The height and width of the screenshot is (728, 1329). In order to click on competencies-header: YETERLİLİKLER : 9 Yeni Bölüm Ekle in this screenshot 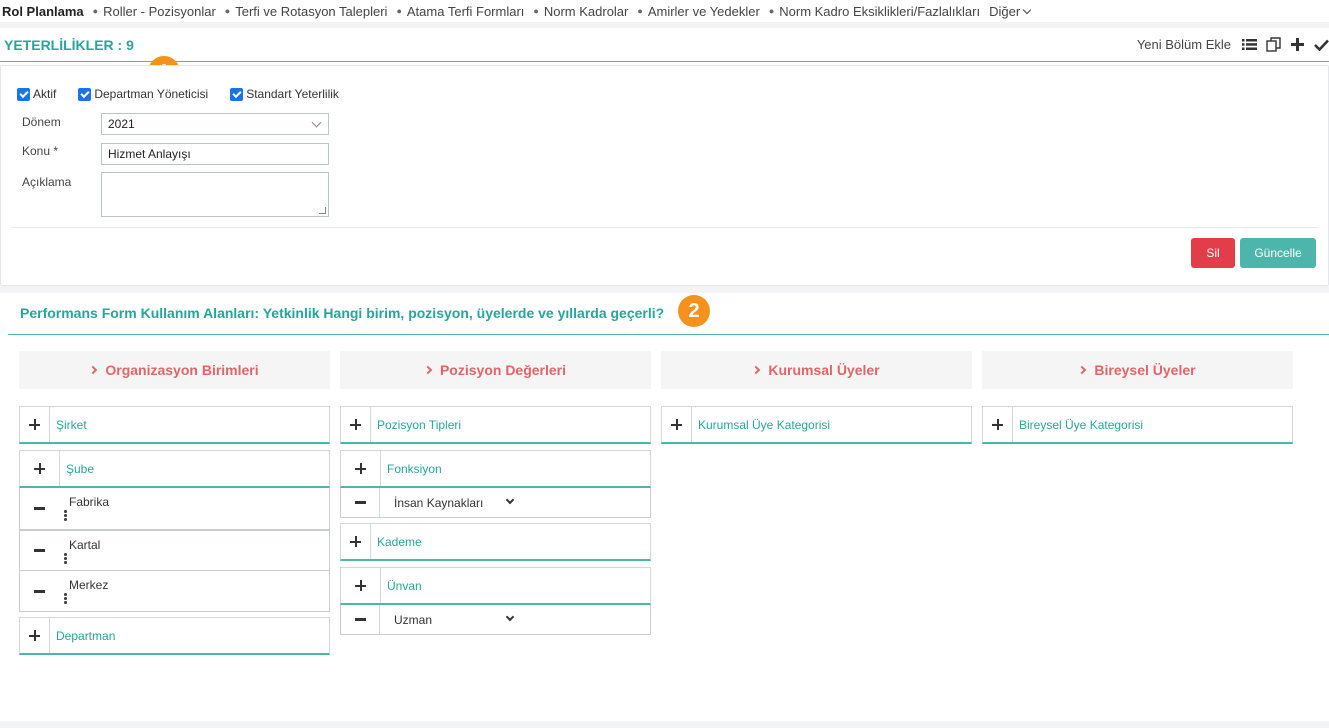, I will do `click(664, 45)`.